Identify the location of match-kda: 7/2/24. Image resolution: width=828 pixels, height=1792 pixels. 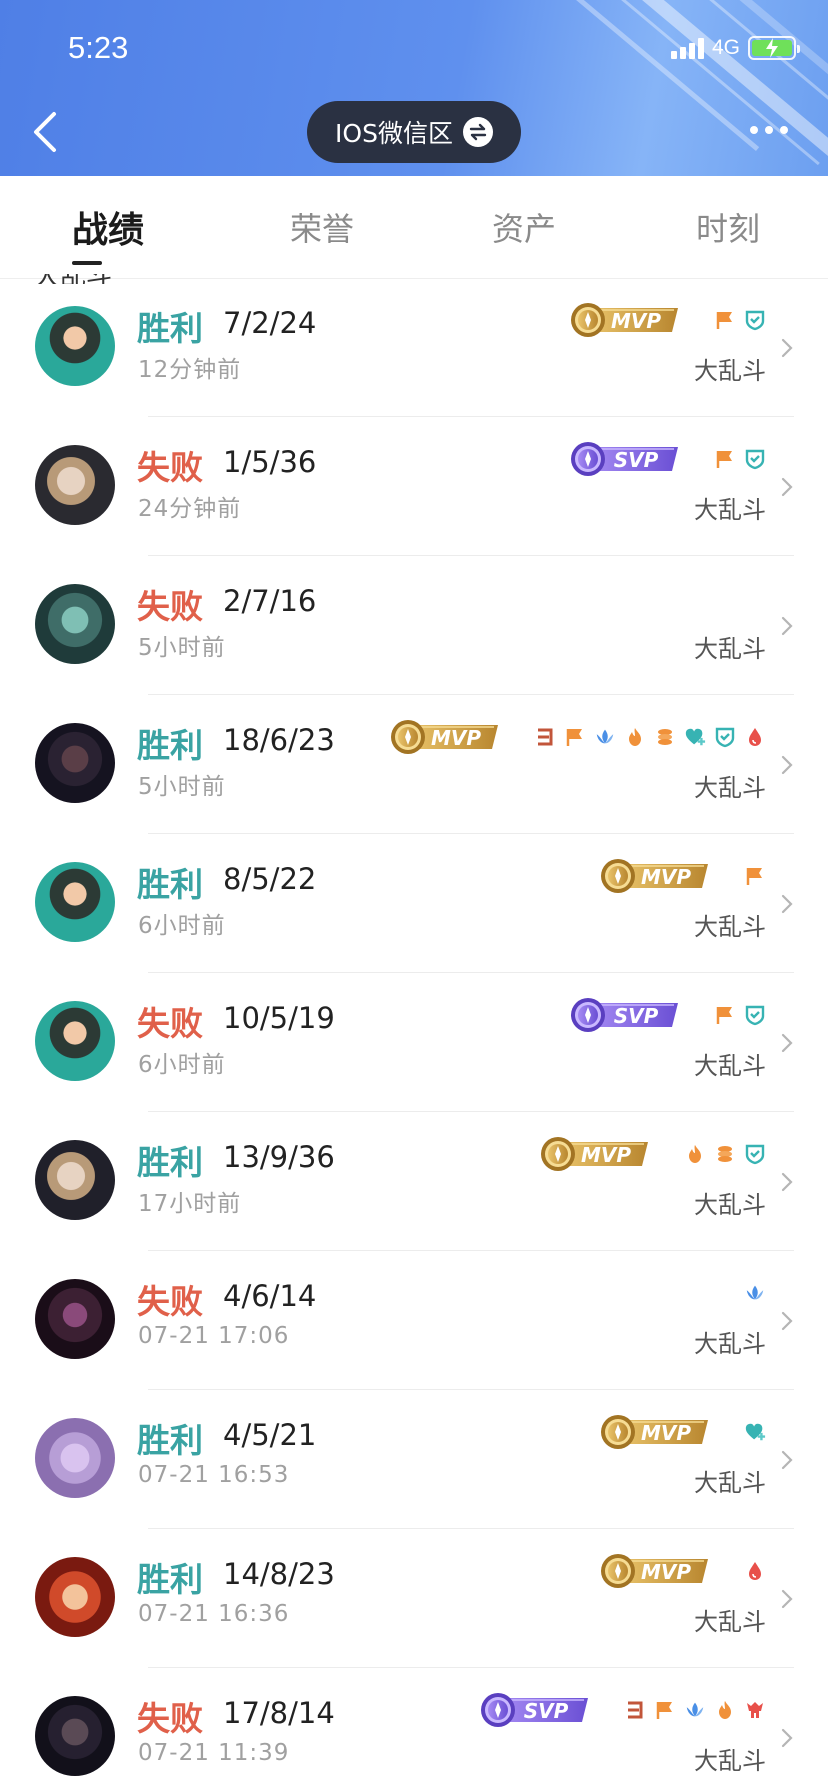
(270, 323).